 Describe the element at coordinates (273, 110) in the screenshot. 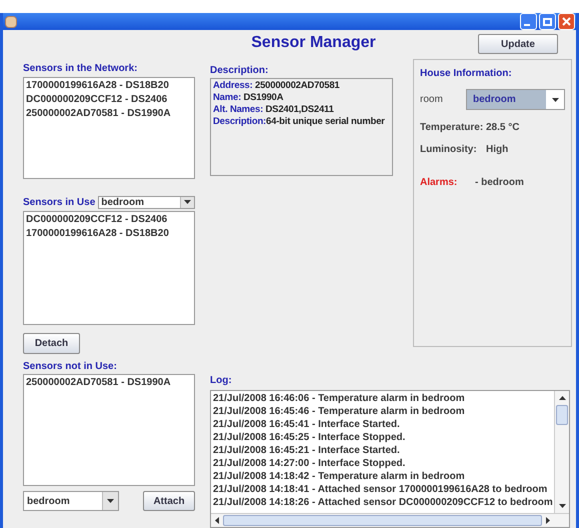

I see `description-line: Alt. Names: DS2401,DS2411` at that location.